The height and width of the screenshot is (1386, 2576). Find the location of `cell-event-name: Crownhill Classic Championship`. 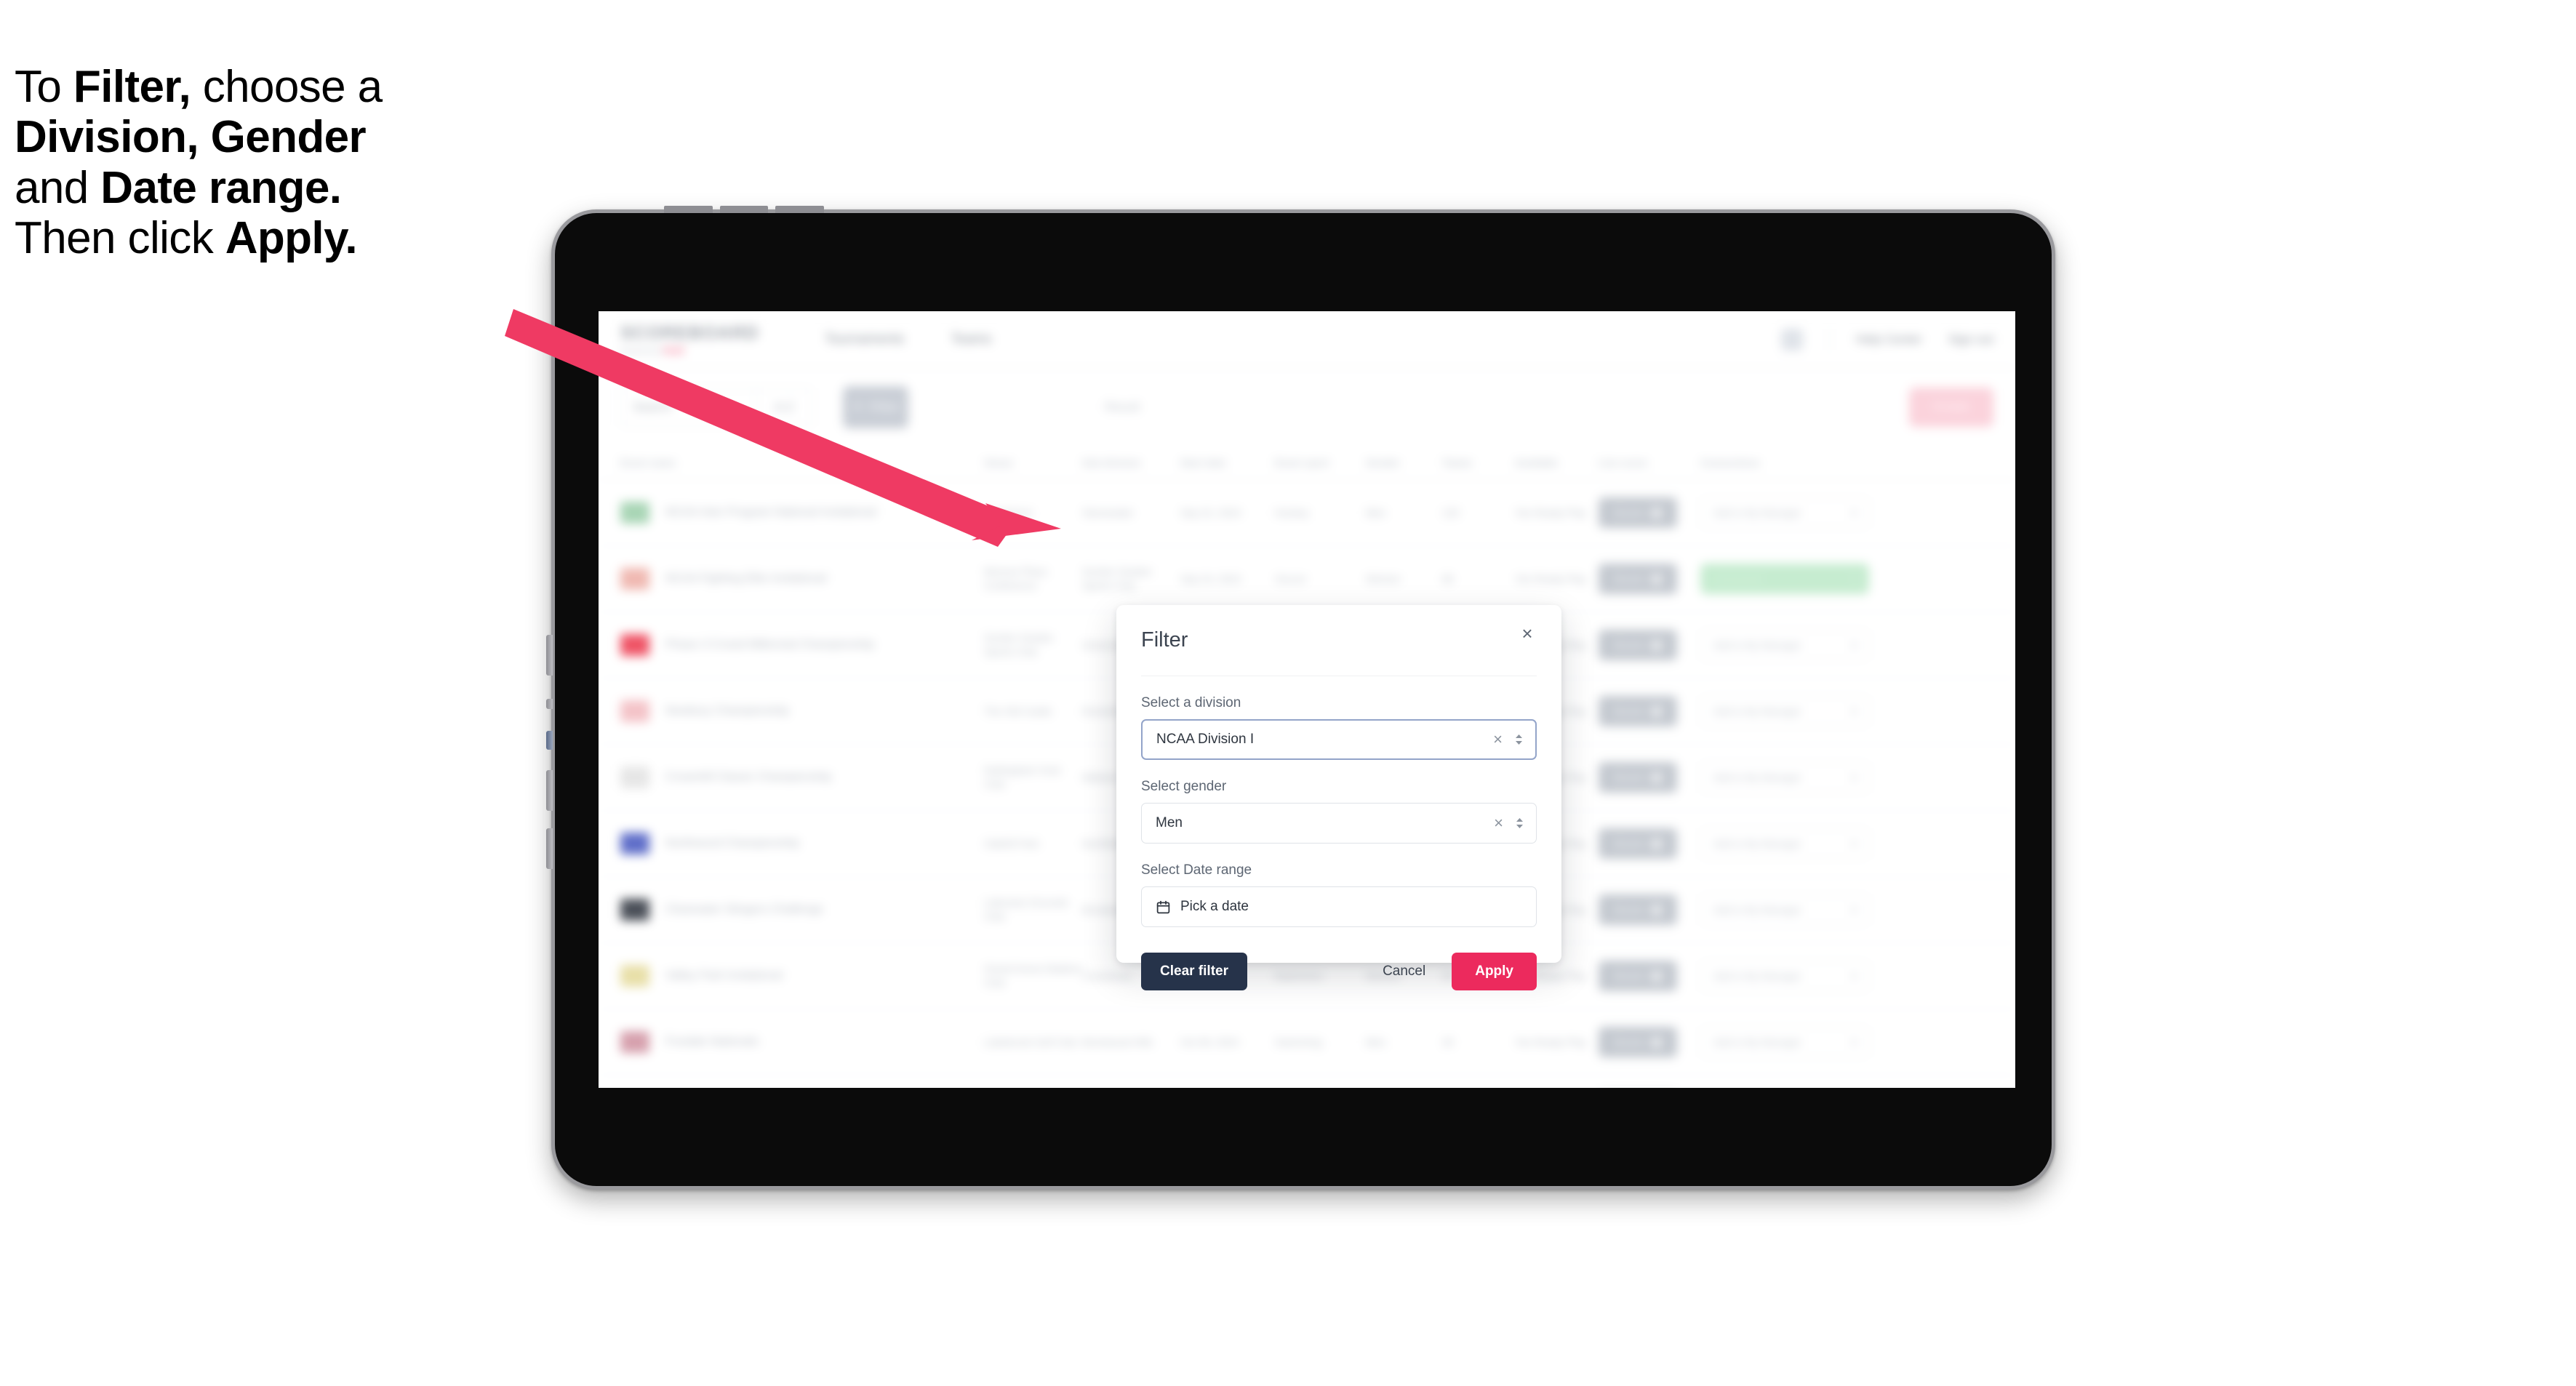

cell-event-name: Crownhill Classic Championship is located at coordinates (802, 777).